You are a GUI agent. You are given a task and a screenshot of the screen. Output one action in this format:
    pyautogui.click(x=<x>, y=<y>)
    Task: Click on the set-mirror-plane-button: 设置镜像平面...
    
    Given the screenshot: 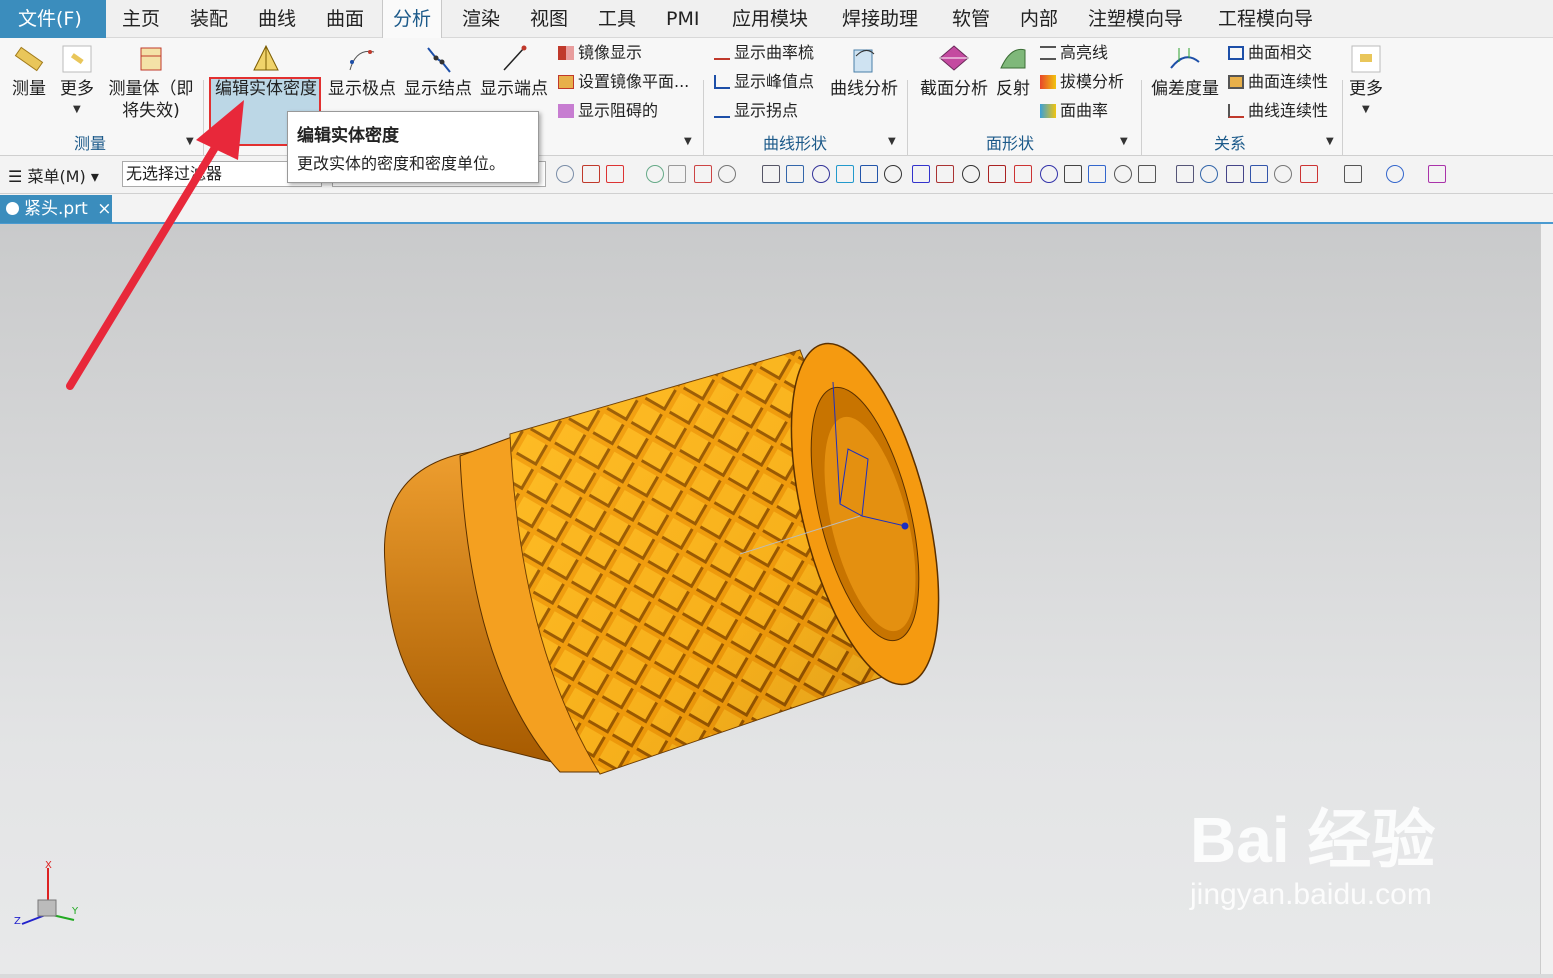 What is the action you would take?
    pyautogui.click(x=623, y=82)
    